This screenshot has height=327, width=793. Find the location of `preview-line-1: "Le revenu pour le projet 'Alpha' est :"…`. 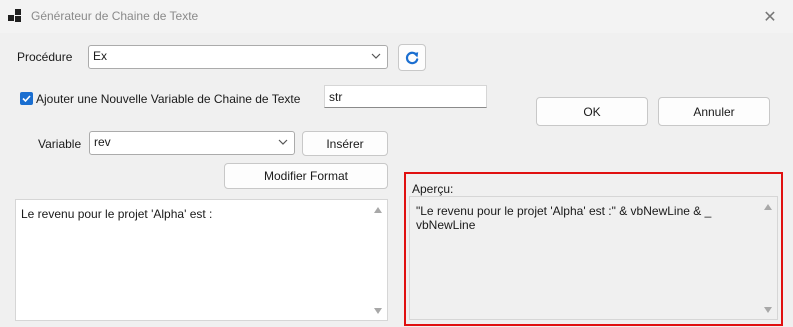

preview-line-1: "Le revenu pour le projet 'Alpha' est :"… is located at coordinates (564, 211).